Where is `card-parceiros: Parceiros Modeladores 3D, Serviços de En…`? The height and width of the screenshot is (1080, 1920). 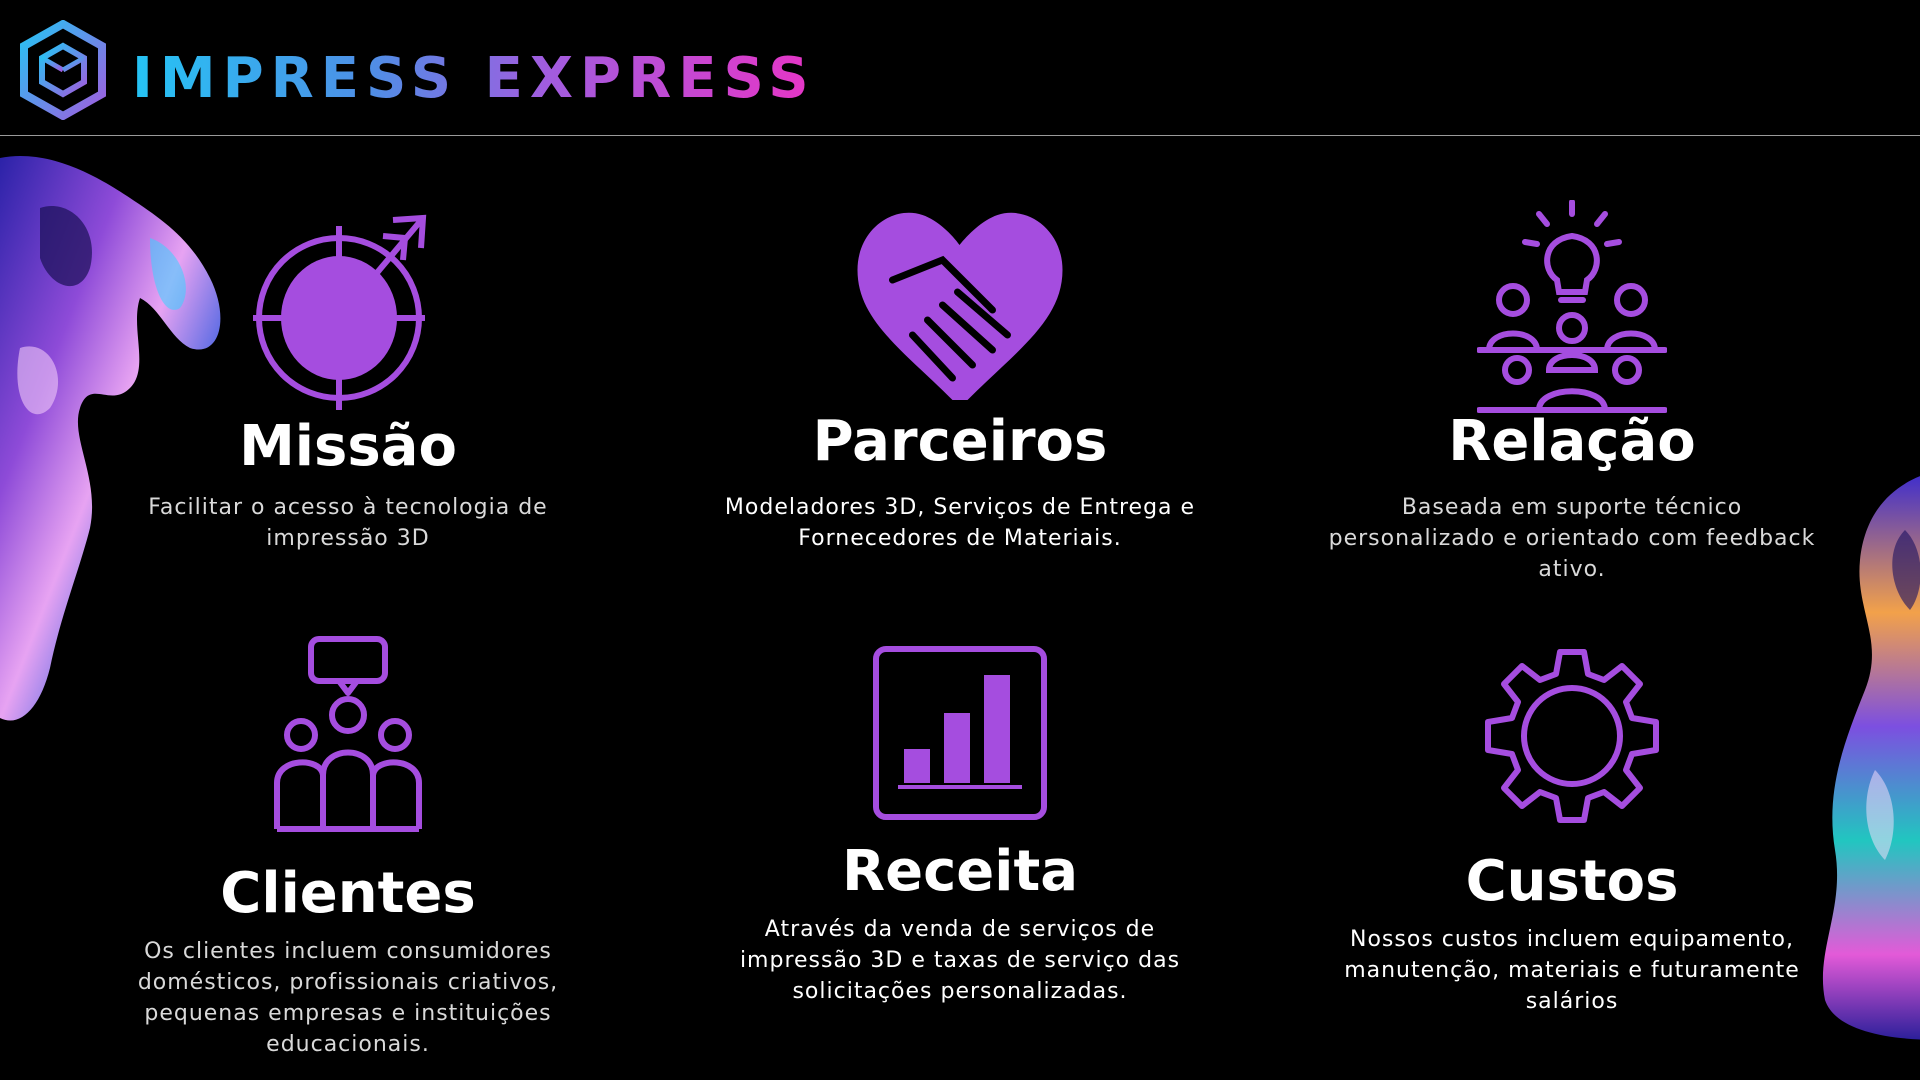 card-parceiros: Parceiros Modeladores 3D, Serviços de En… is located at coordinates (960, 390).